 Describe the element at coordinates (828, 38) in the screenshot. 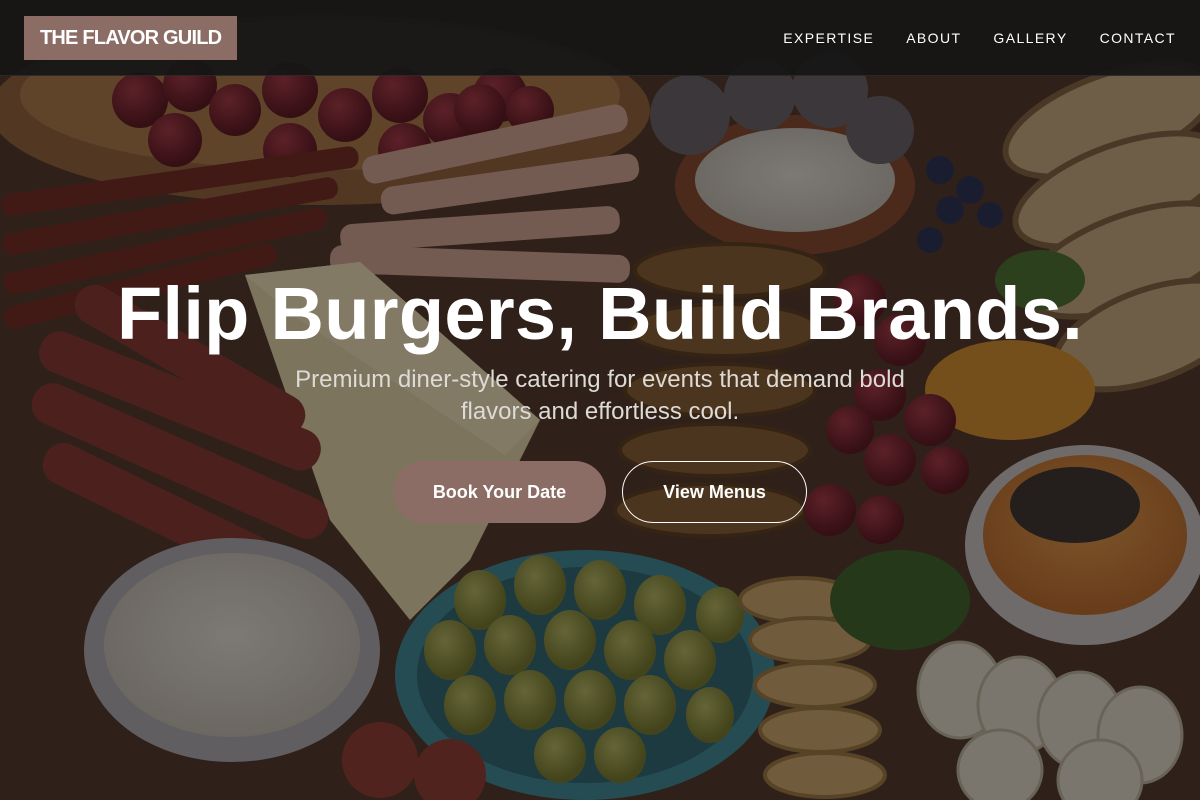

I see `nav-link-expertise: EXPERTISE` at that location.